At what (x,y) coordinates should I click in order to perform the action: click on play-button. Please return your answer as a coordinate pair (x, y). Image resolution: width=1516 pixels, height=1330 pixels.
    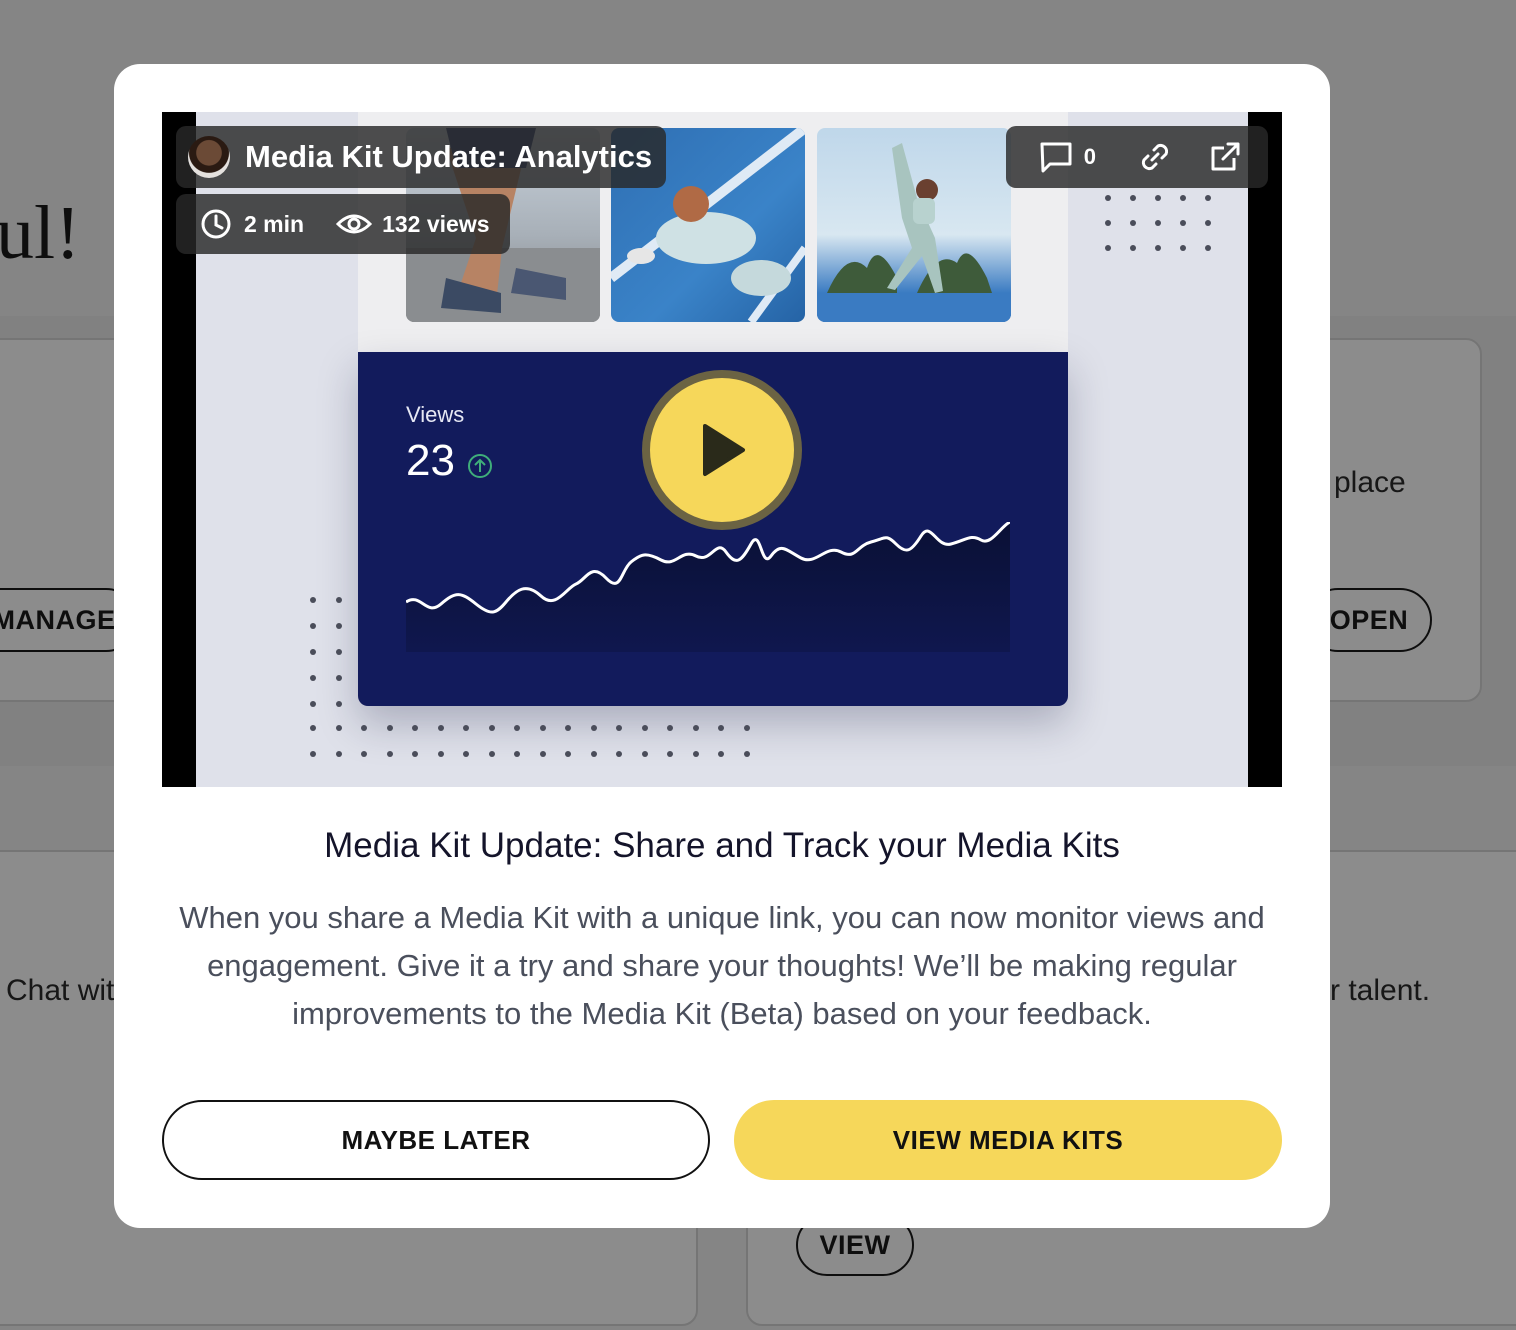
    Looking at the image, I should click on (722, 450).